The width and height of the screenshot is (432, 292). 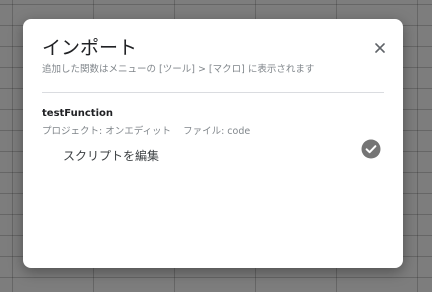 I want to click on check-circle-icon, so click(x=371, y=149).